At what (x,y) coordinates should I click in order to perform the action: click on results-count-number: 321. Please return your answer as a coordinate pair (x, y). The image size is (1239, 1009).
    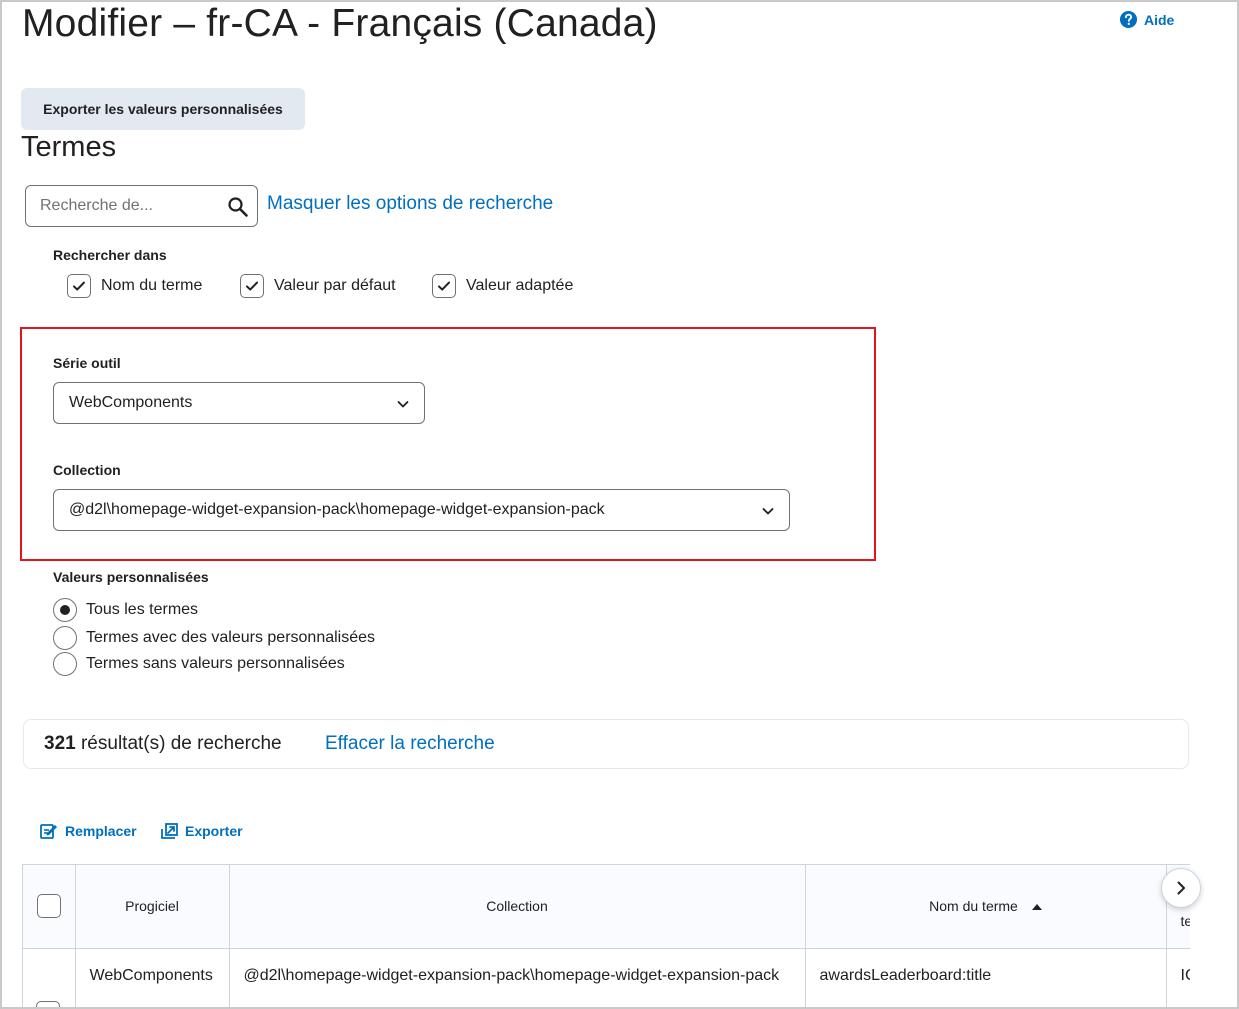
    Looking at the image, I should click on (60, 743).